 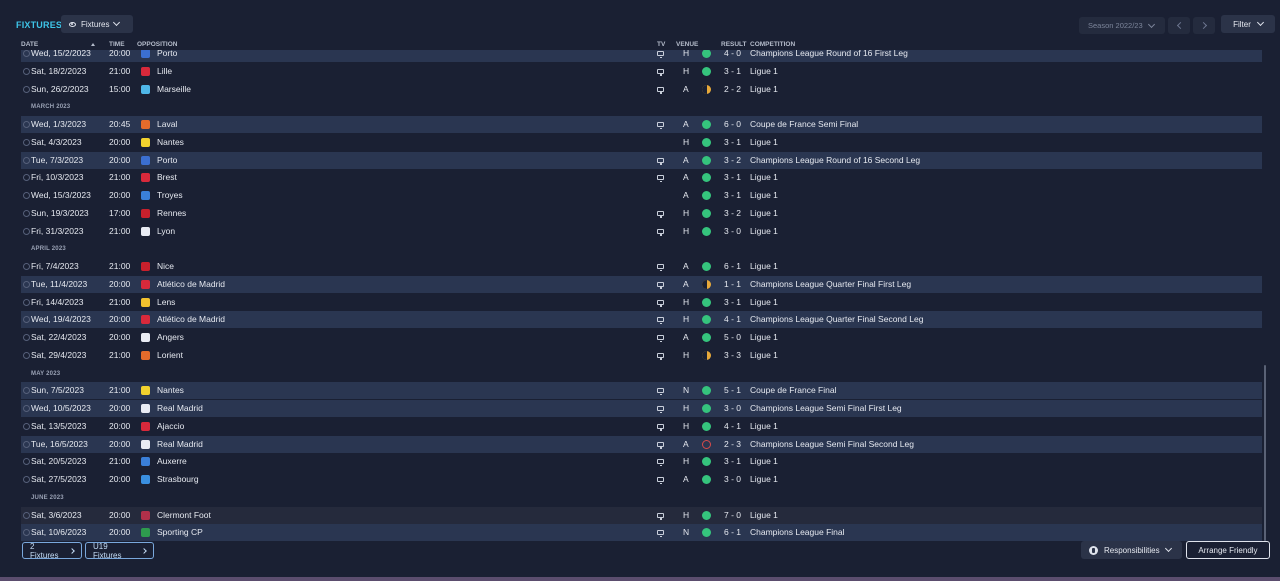 I want to click on fixture-date: Sat, 10/6/2023, so click(x=58, y=532).